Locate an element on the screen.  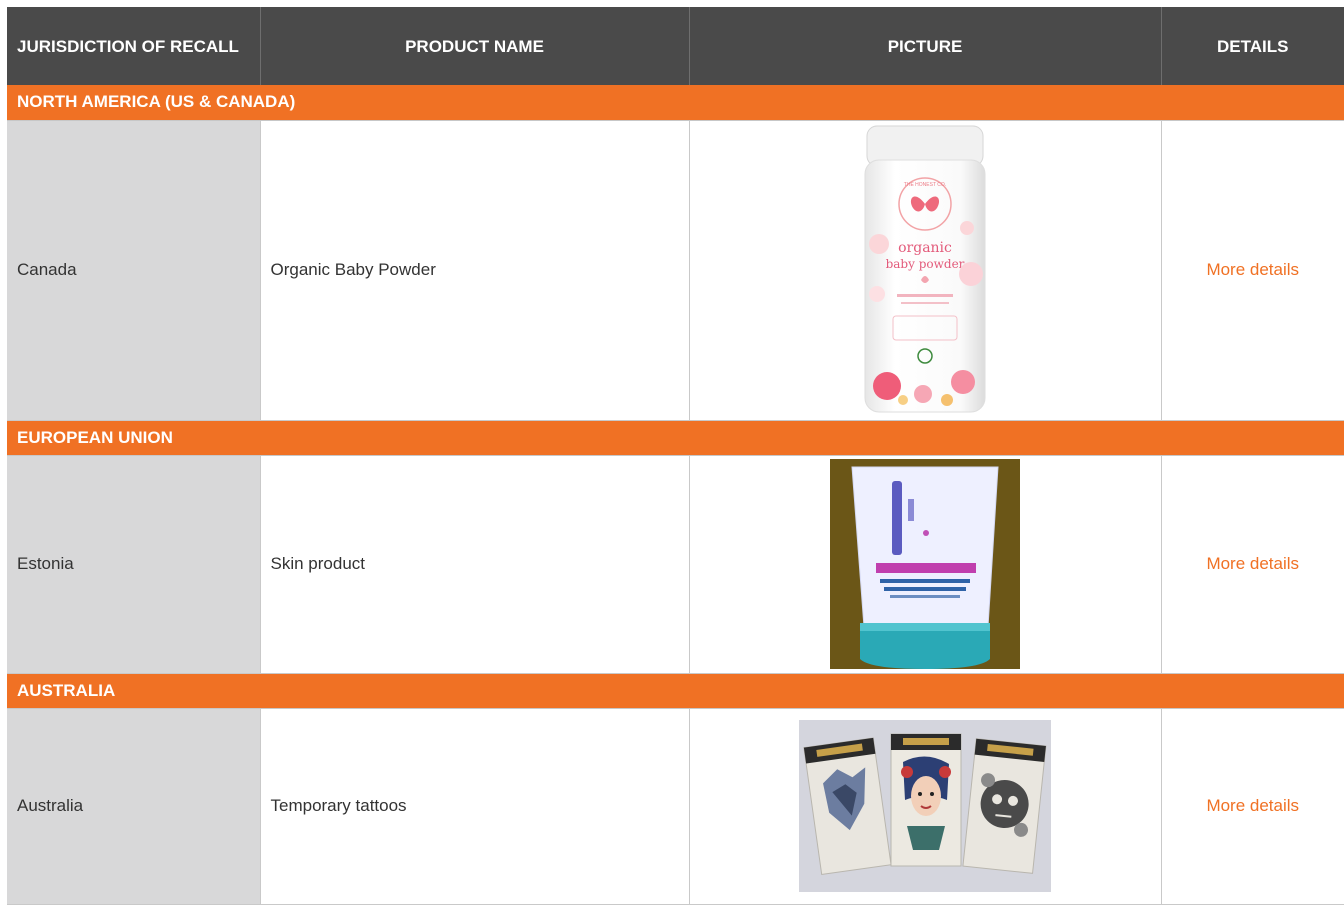
section-row: AUSTRALIA is located at coordinates (675, 691).